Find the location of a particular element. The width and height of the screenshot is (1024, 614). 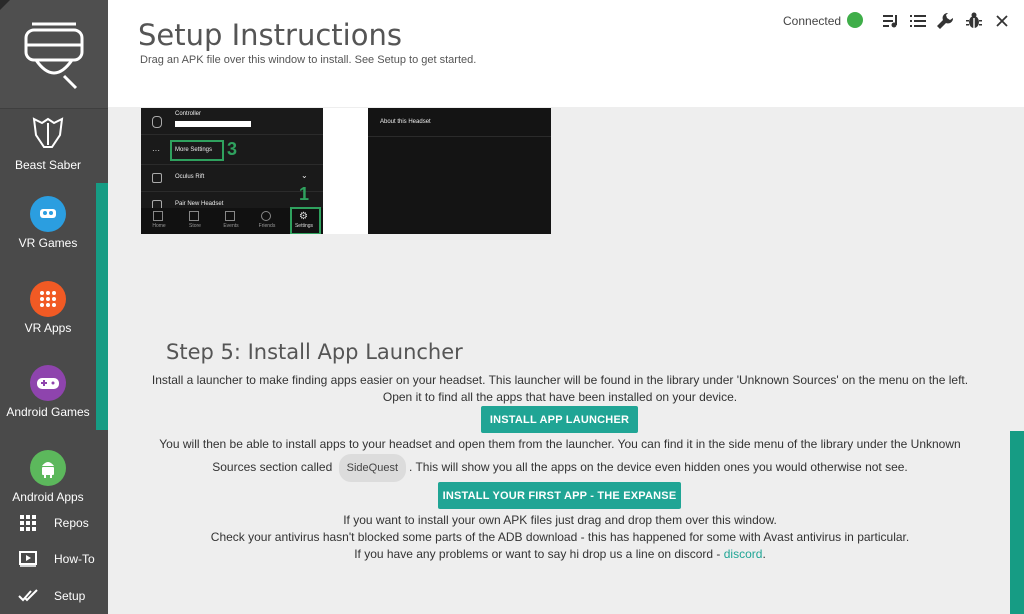

grid-icon is located at coordinates (28, 523).